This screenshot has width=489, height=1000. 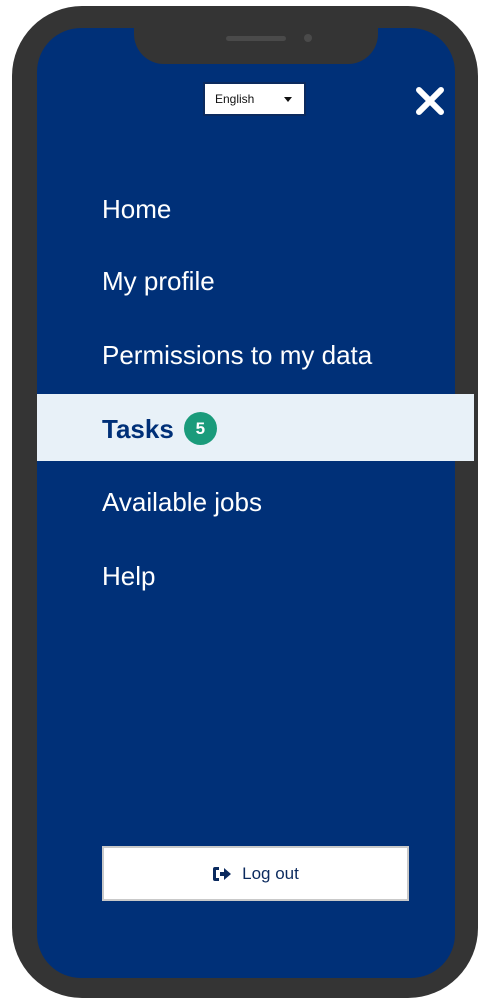 What do you see at coordinates (222, 873) in the screenshot?
I see `logout-icon` at bounding box center [222, 873].